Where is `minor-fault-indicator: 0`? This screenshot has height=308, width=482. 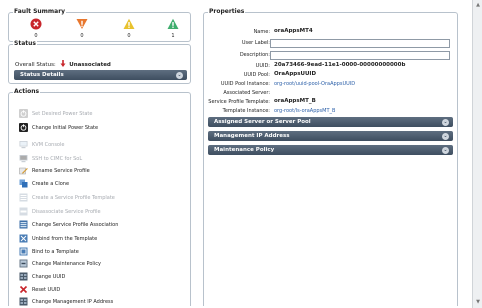
minor-fault-indicator: 0 is located at coordinates (129, 28).